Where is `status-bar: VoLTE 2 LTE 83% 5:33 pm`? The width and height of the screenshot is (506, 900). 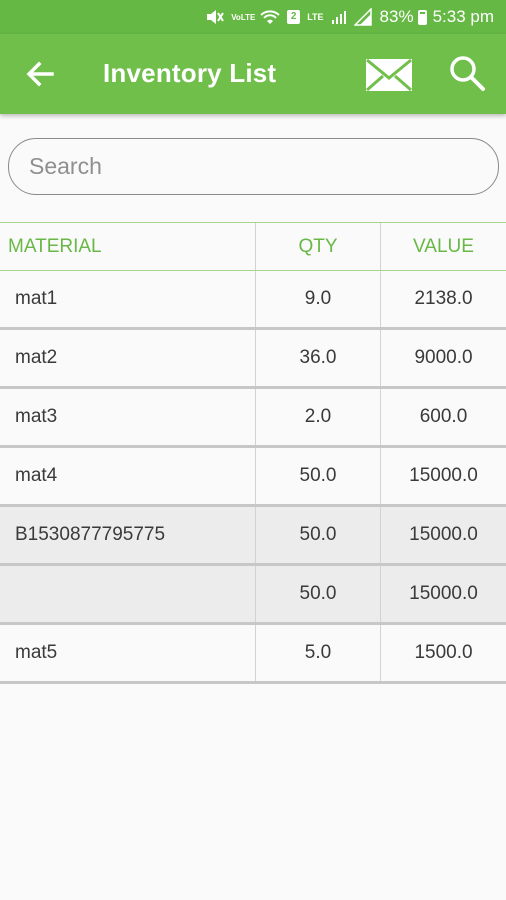 status-bar: VoLTE 2 LTE 83% 5:33 pm is located at coordinates (253, 17).